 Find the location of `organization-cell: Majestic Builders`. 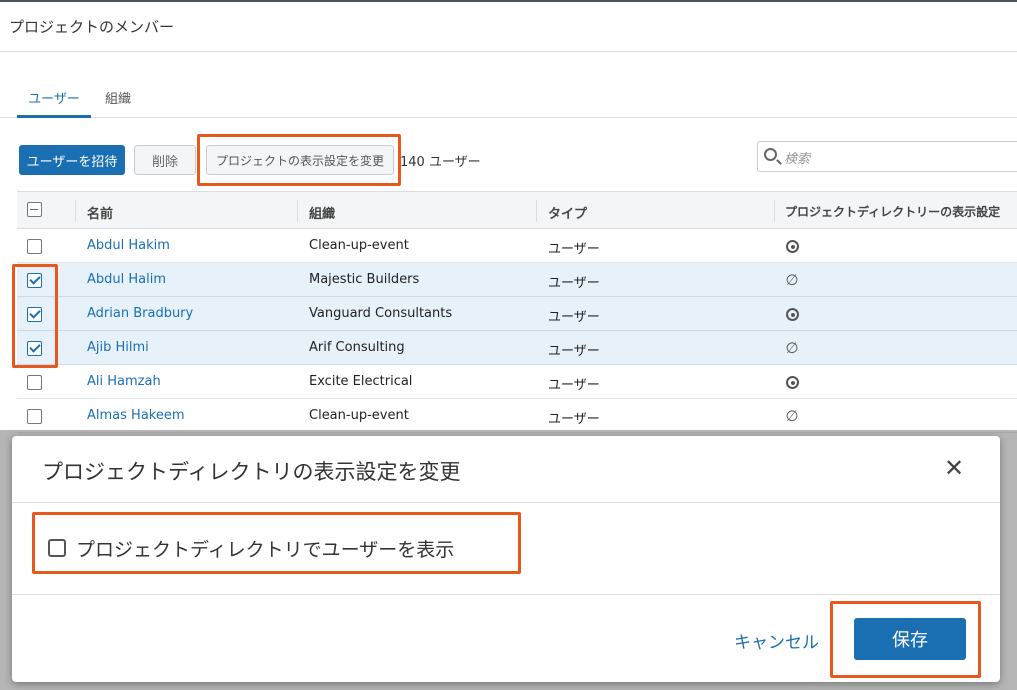

organization-cell: Majestic Builders is located at coordinates (364, 279).